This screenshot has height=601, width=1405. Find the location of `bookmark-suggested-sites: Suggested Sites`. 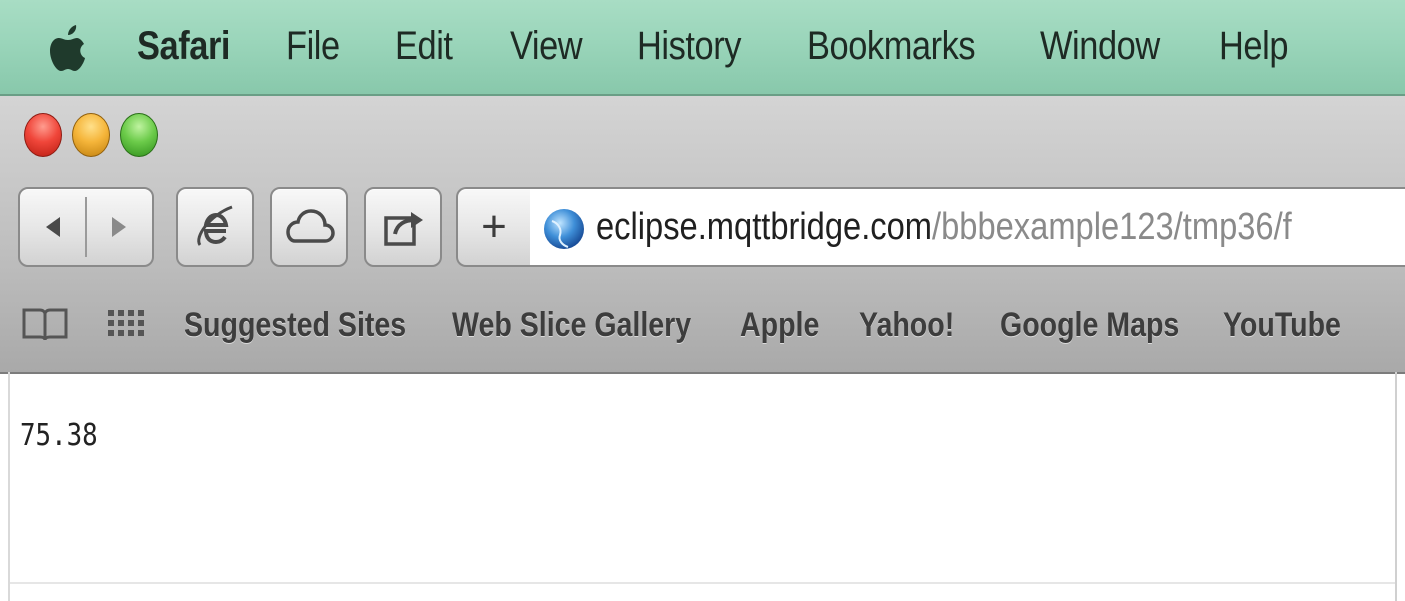

bookmark-suggested-sites: Suggested Sites is located at coordinates (295, 325).